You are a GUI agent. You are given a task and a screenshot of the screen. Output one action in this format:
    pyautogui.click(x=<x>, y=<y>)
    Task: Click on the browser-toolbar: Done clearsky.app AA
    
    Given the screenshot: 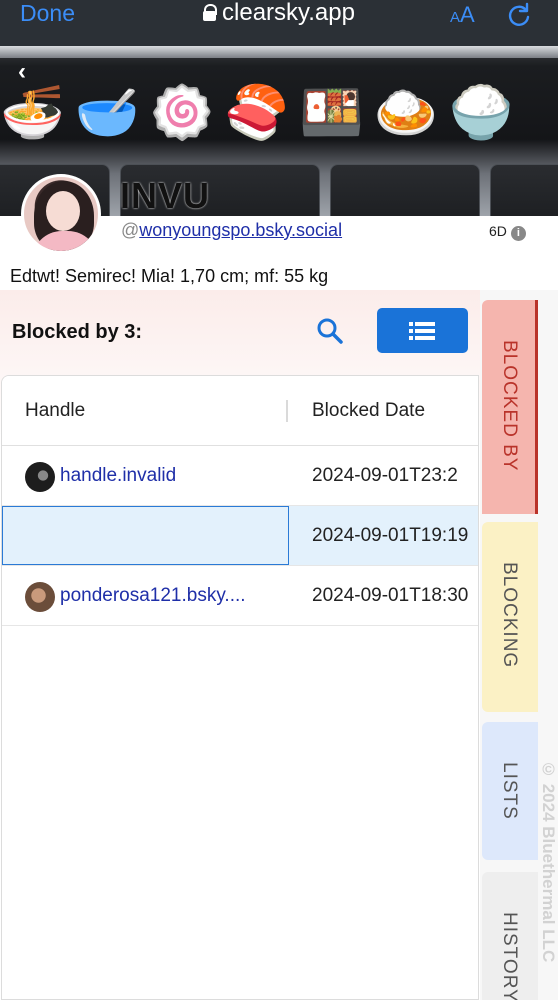 What is the action you would take?
    pyautogui.click(x=279, y=23)
    